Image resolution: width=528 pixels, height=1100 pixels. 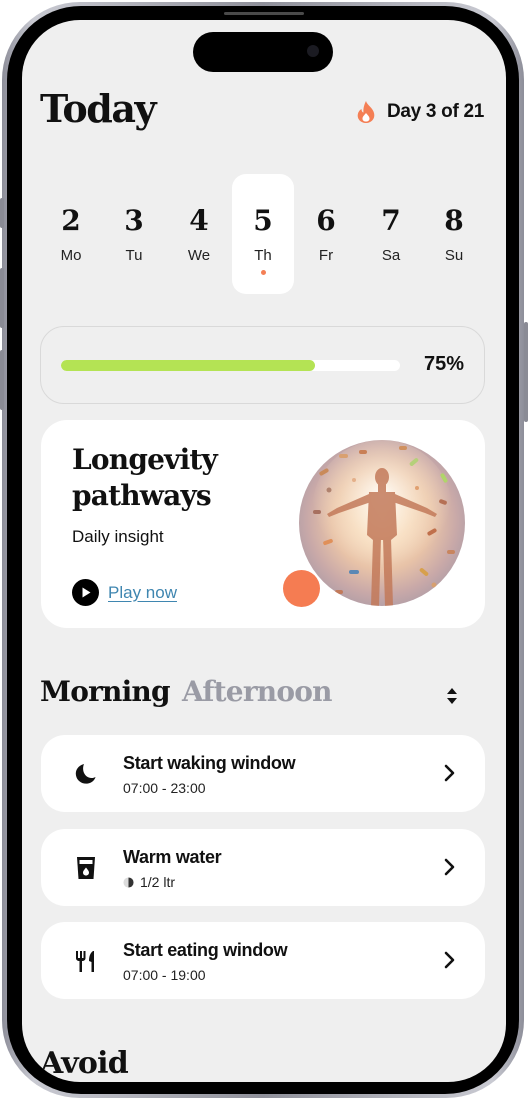 I want to click on time-of-day-tabs: Morning Afternoon, so click(x=252, y=700).